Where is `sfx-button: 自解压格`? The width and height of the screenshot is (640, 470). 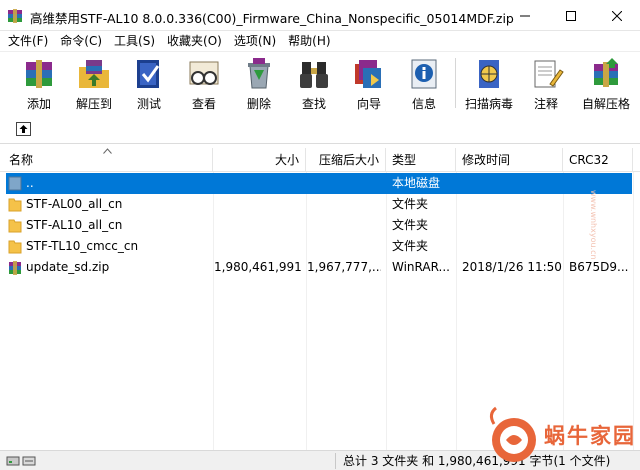
sfx-button: 自解压格 is located at coordinates (606, 84).